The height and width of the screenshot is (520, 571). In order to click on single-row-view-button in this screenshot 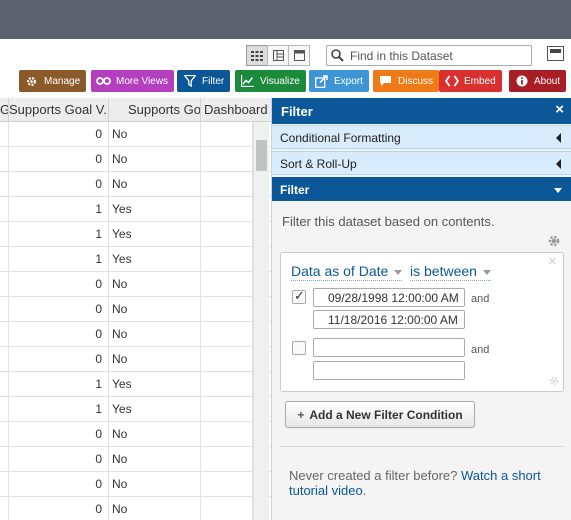, I will do `click(299, 55)`.